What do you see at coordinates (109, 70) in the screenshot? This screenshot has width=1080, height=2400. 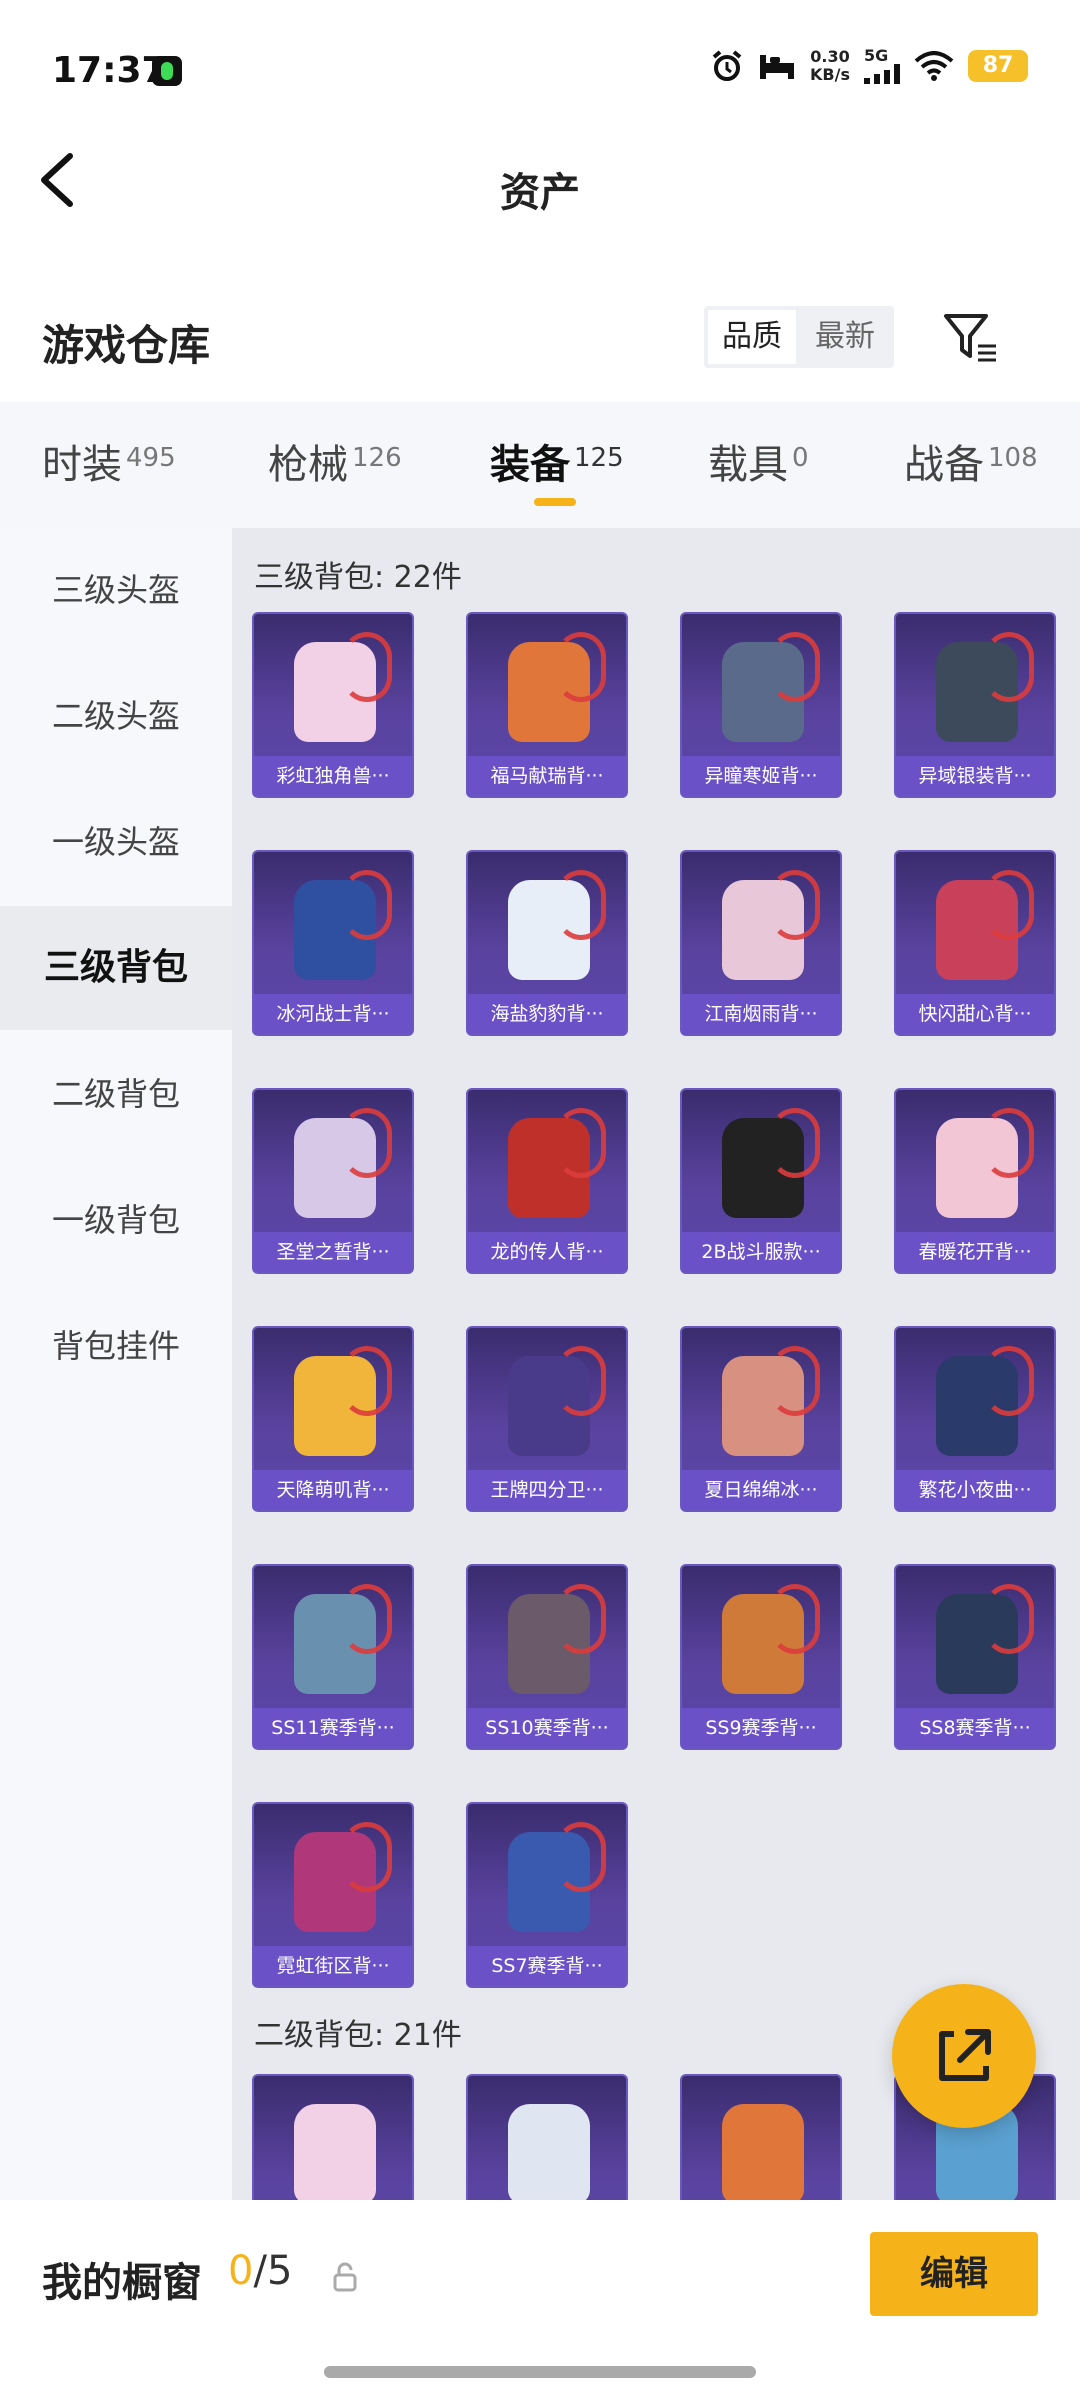 I see `status-time: 17:37` at bounding box center [109, 70].